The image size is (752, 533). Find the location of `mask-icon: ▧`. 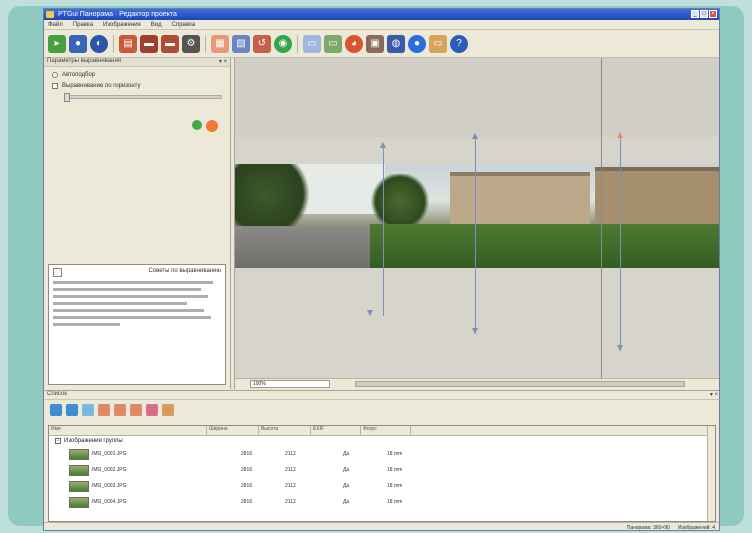

mask-icon: ▧ is located at coordinates (241, 43).